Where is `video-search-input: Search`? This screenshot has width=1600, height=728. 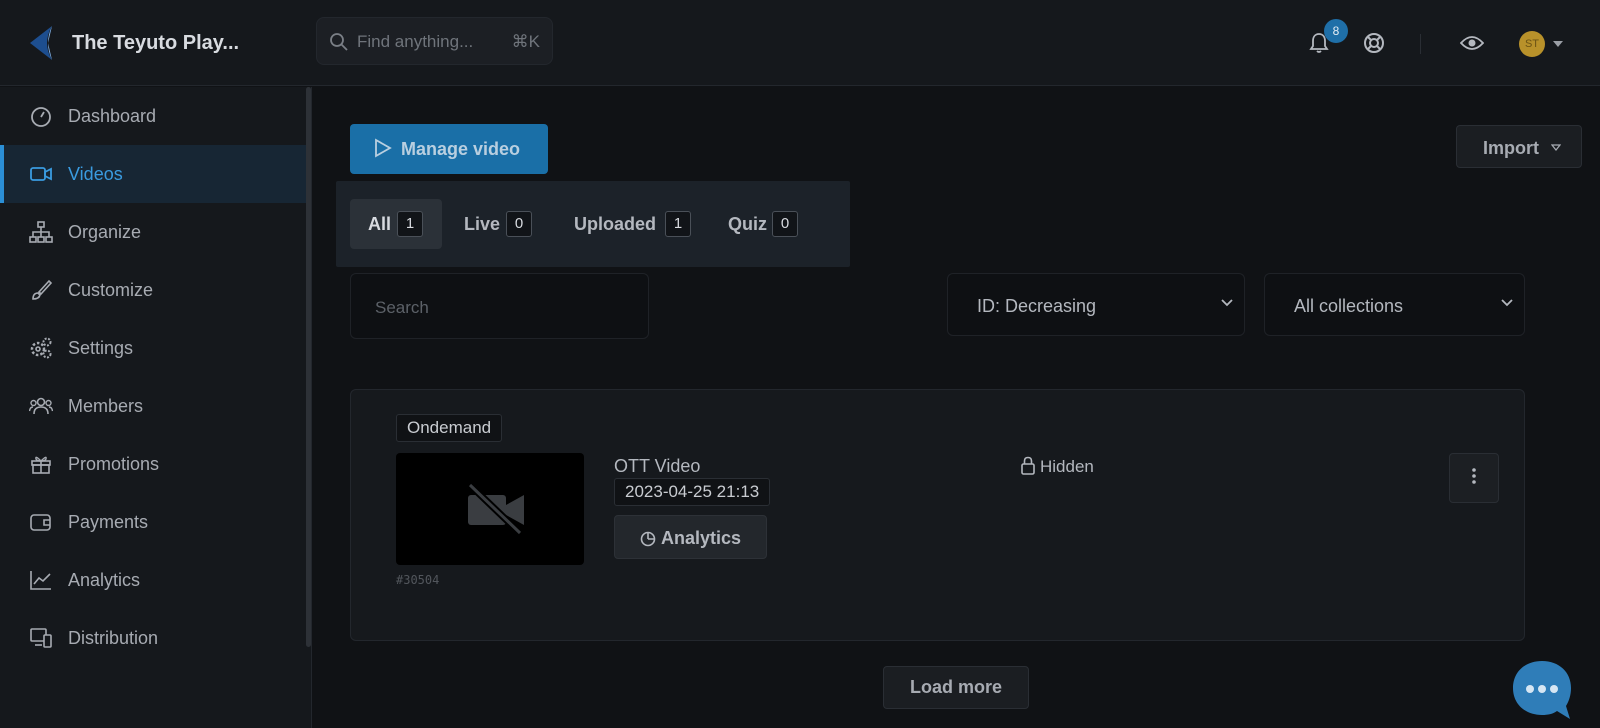 video-search-input: Search is located at coordinates (499, 306).